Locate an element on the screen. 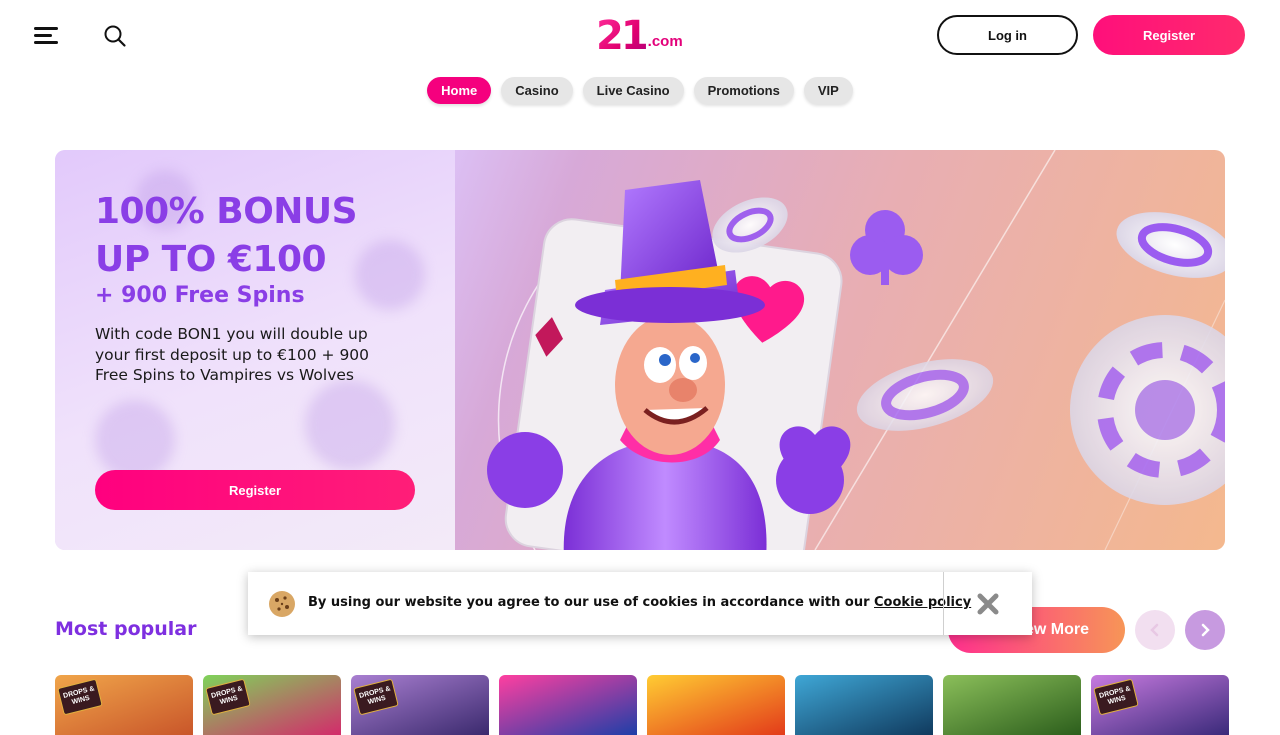  logo-mark: 21 is located at coordinates (622, 36).